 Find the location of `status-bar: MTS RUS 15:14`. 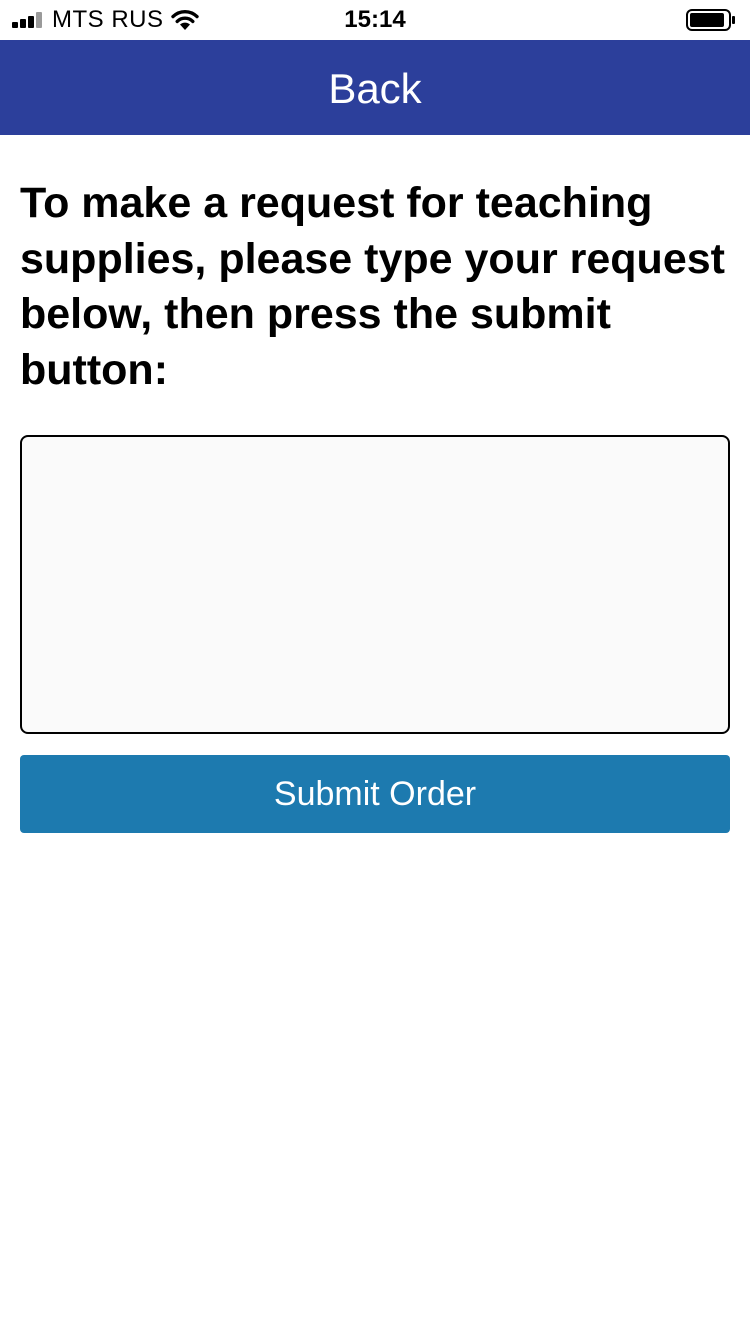

status-bar: MTS RUS 15:14 is located at coordinates (375, 20).